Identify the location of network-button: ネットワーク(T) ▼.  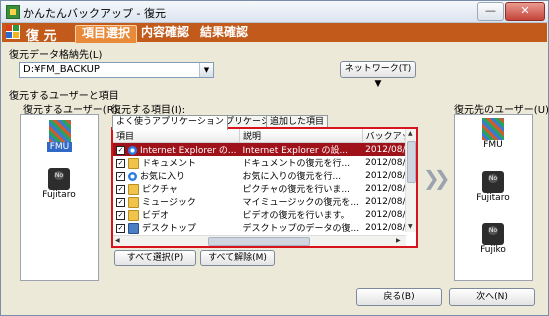
(378, 75).